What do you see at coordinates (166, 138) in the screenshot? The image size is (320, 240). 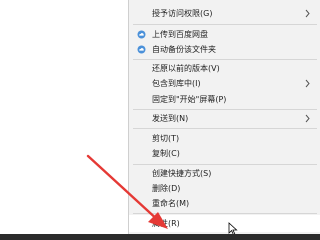 I see `menu-item-label: 剪切(T)` at bounding box center [166, 138].